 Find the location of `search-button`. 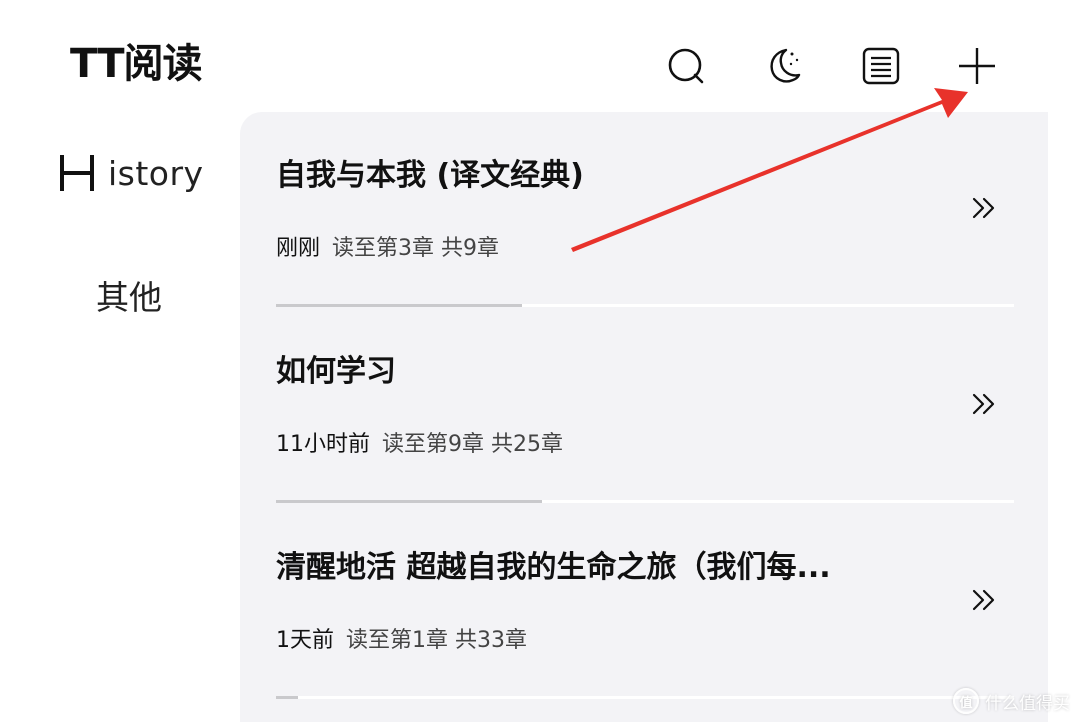

search-button is located at coordinates (686, 66).